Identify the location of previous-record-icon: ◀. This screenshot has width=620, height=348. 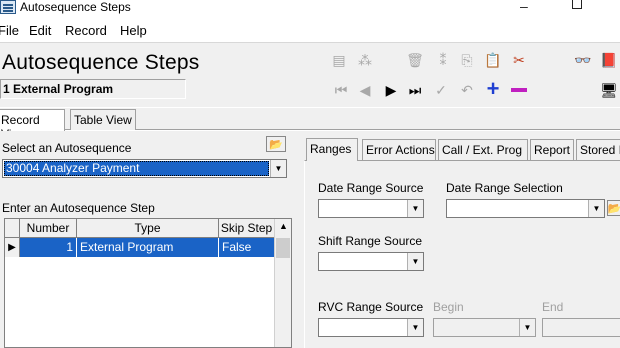
(365, 90).